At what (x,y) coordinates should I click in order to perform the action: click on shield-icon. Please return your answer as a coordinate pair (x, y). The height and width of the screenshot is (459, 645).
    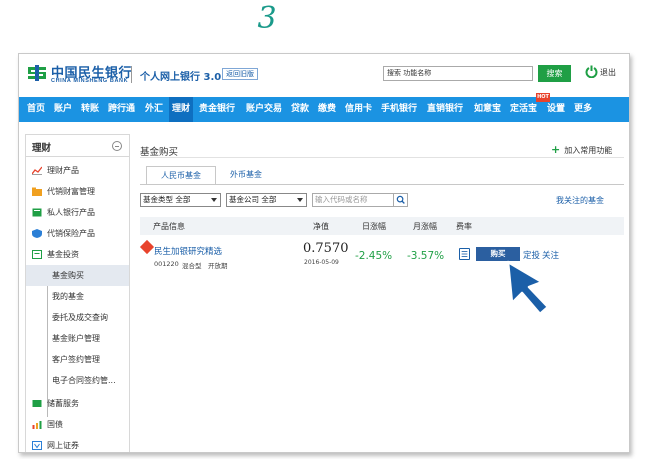
    Looking at the image, I should click on (37, 233).